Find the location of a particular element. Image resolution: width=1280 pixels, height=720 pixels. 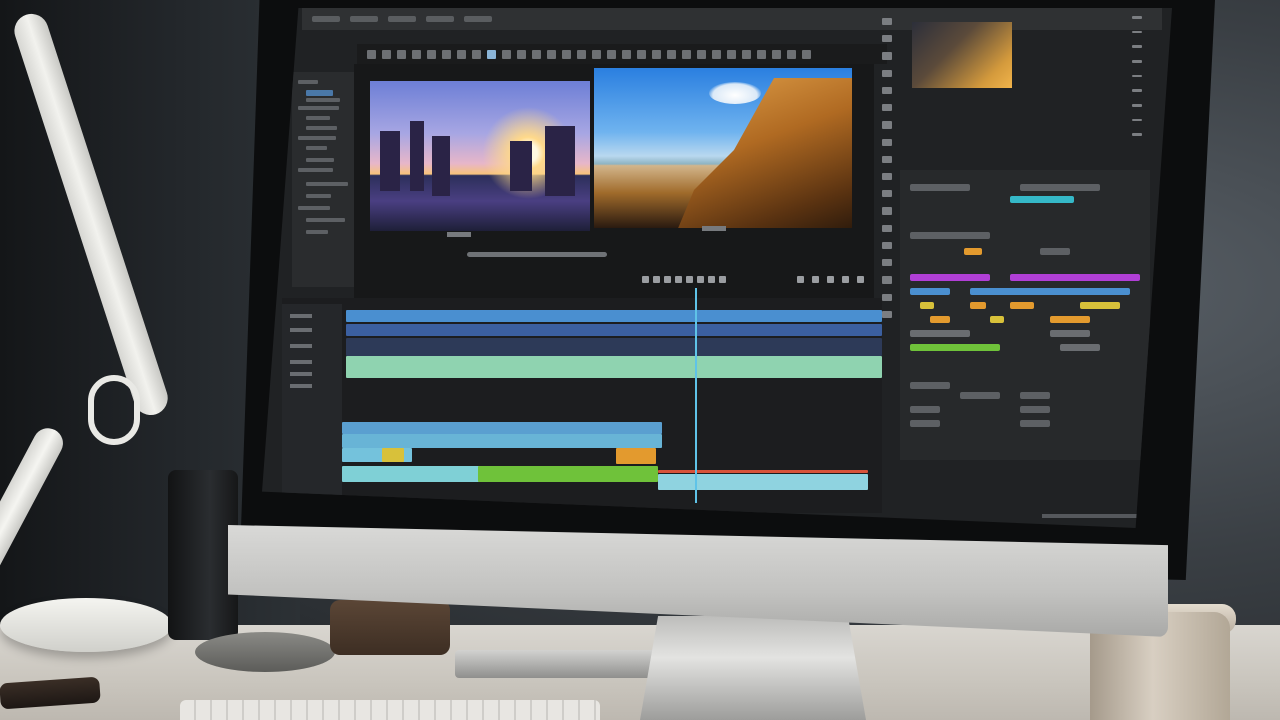

effect-preview-thumbnail is located at coordinates (962, 55).